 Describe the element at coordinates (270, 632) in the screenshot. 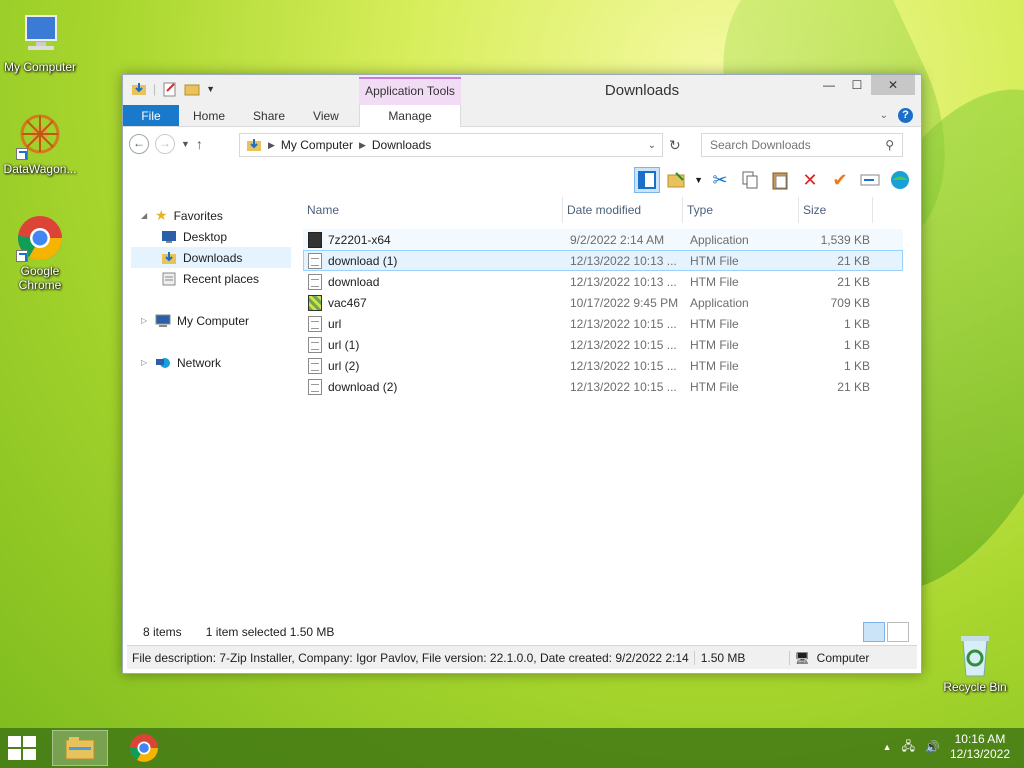

I see `selection-info: 1 item selected 1.50 MB` at that location.